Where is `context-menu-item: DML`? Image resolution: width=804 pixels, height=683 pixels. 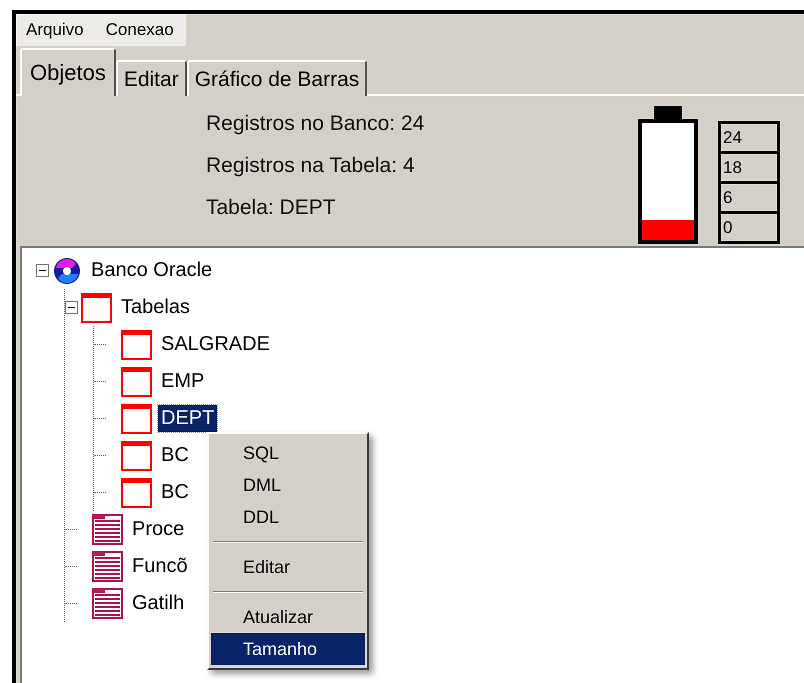
context-menu-item: DML is located at coordinates (288, 485).